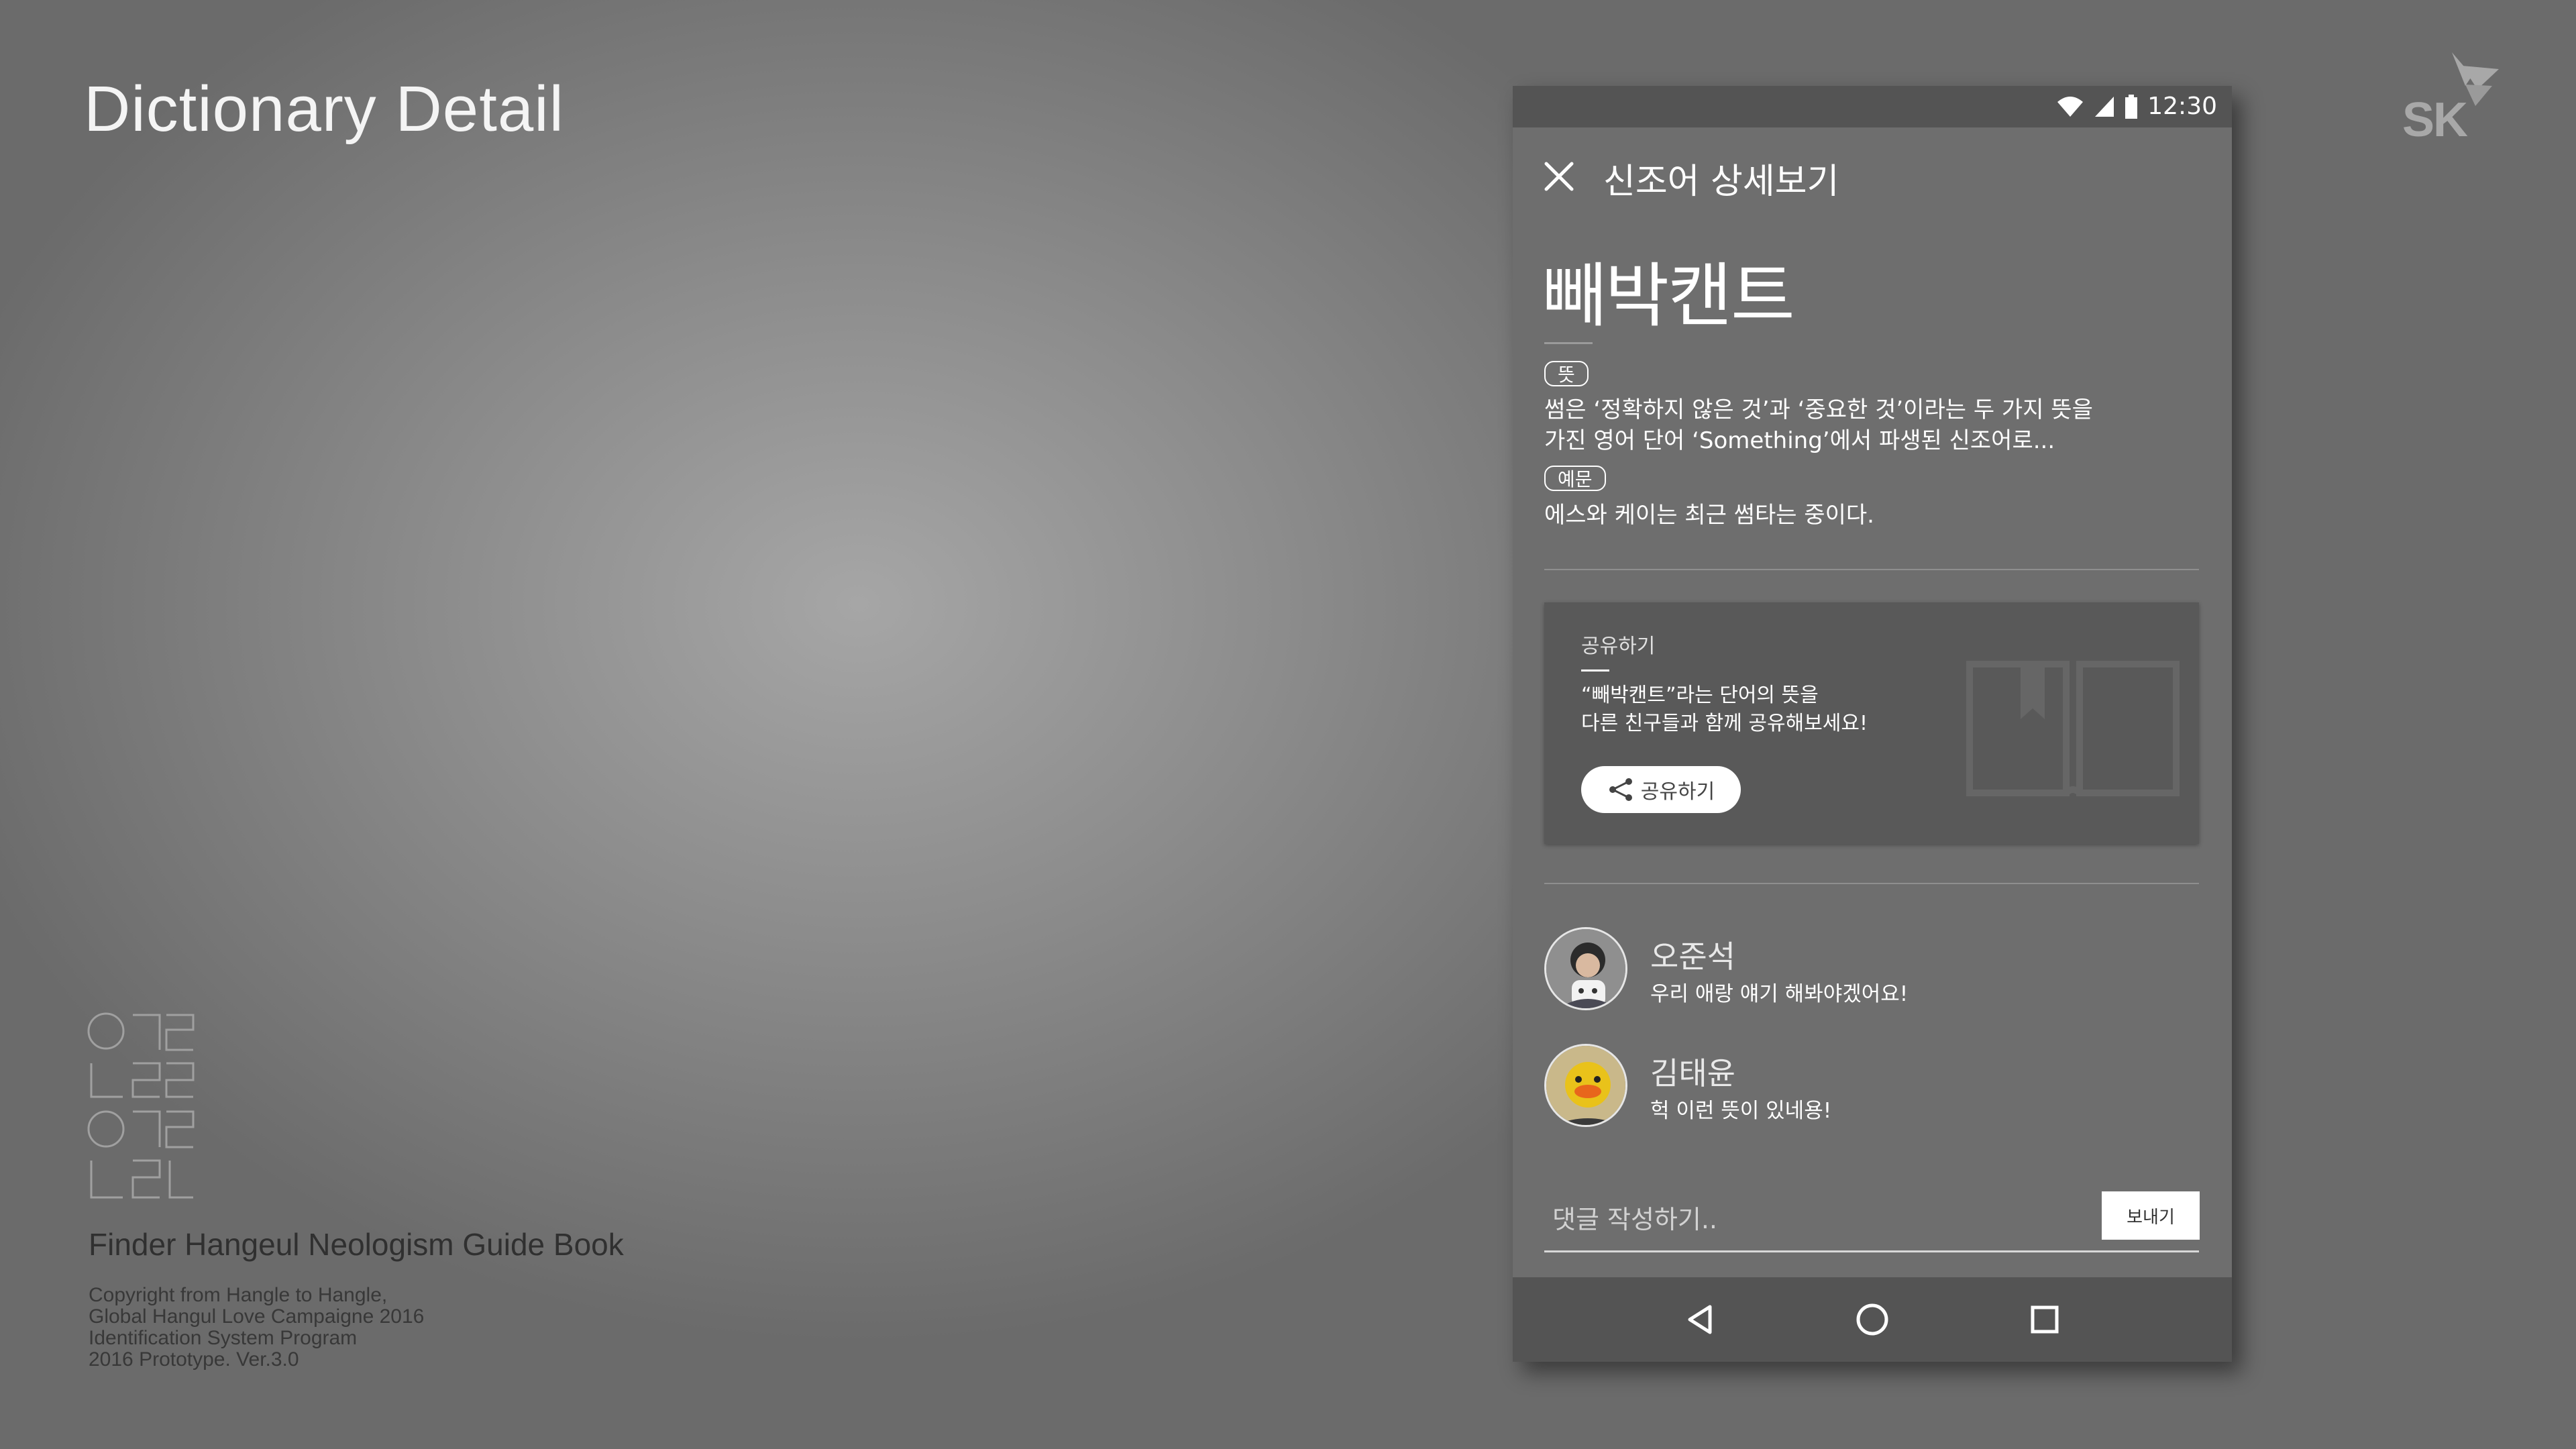 This screenshot has width=2576, height=1449. Describe the element at coordinates (1872, 106) in the screenshot. I see `status-bar: 12:30` at that location.